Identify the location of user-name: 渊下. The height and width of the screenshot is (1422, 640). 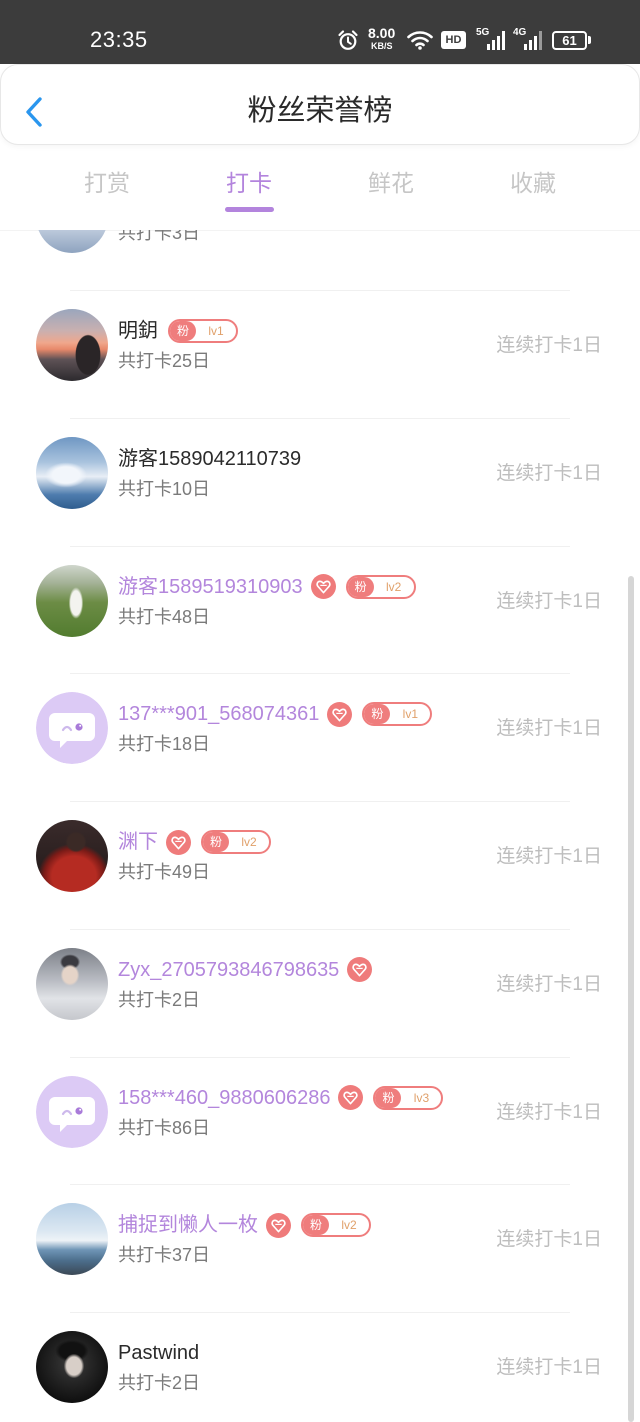
(138, 842).